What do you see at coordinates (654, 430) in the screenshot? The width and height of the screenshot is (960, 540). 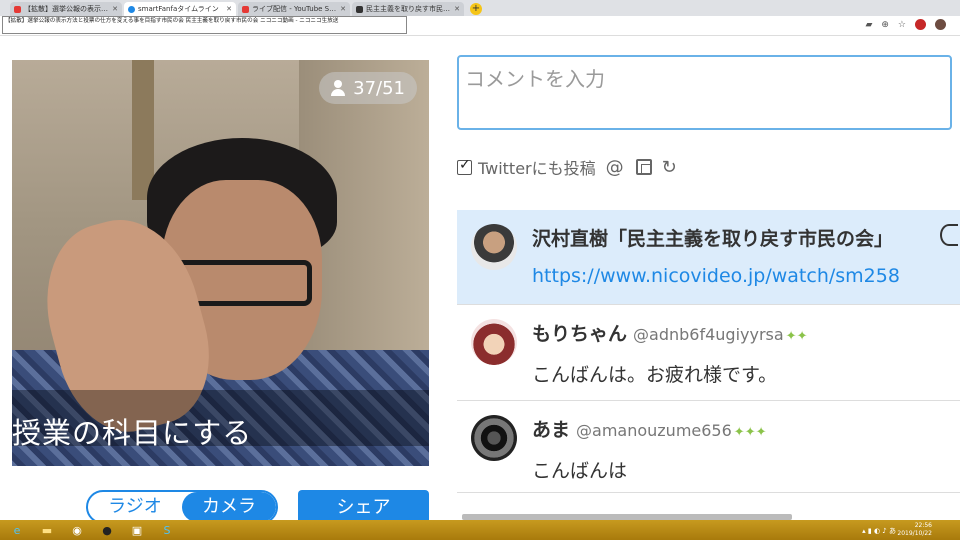 I see `comment-handle: @amanouzume656` at bounding box center [654, 430].